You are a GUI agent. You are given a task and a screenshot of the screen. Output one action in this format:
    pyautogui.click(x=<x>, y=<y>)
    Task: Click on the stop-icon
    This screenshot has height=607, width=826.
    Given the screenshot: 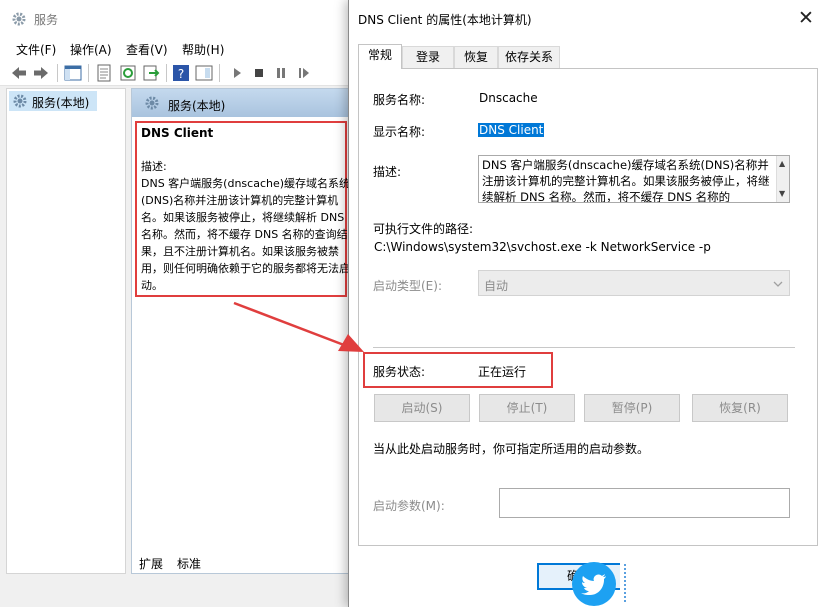 What is the action you would take?
    pyautogui.click(x=259, y=73)
    